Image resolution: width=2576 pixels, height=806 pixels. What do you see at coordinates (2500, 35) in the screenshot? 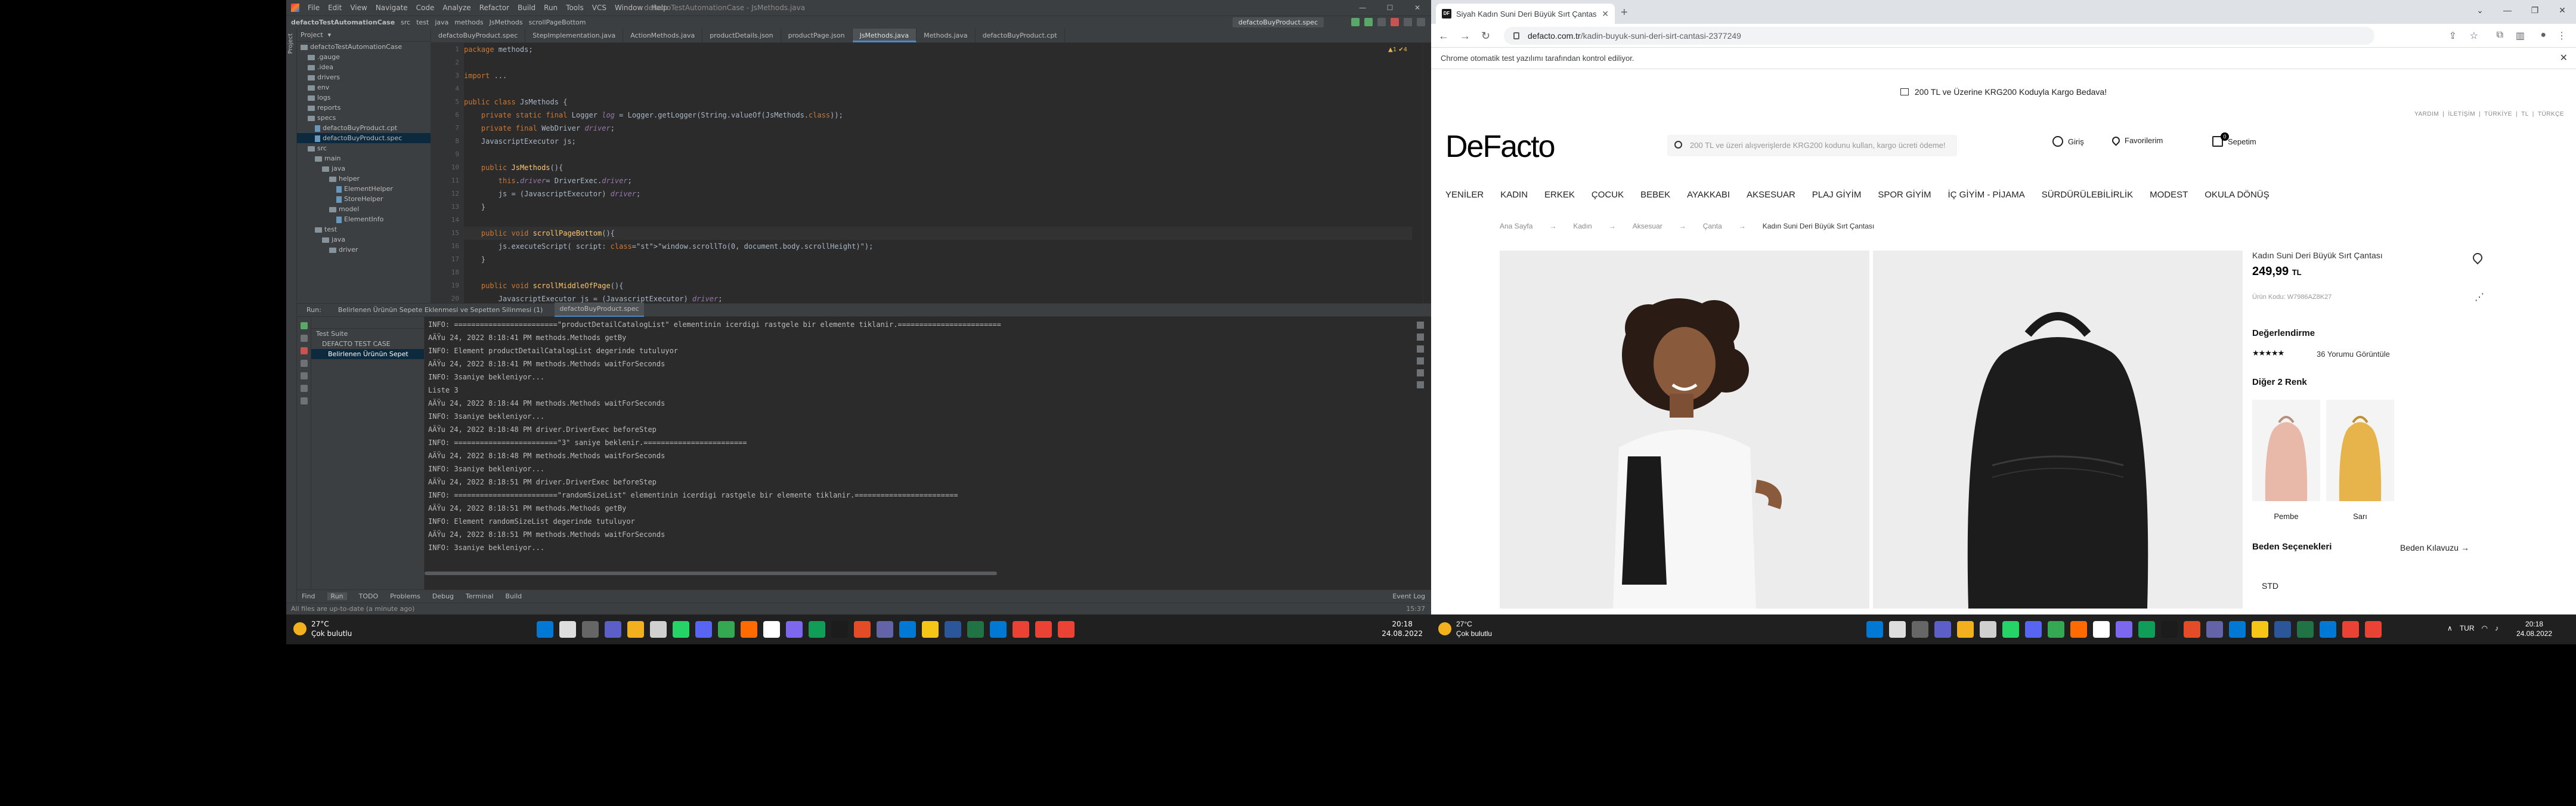
I see `extensions-icon: ⧉` at bounding box center [2500, 35].